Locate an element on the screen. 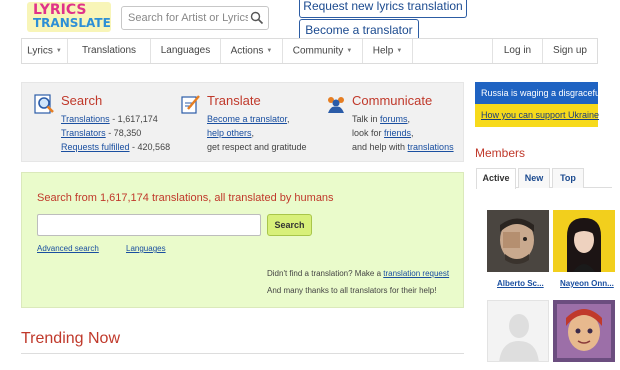  trending-title: Trending Now is located at coordinates (71, 338).